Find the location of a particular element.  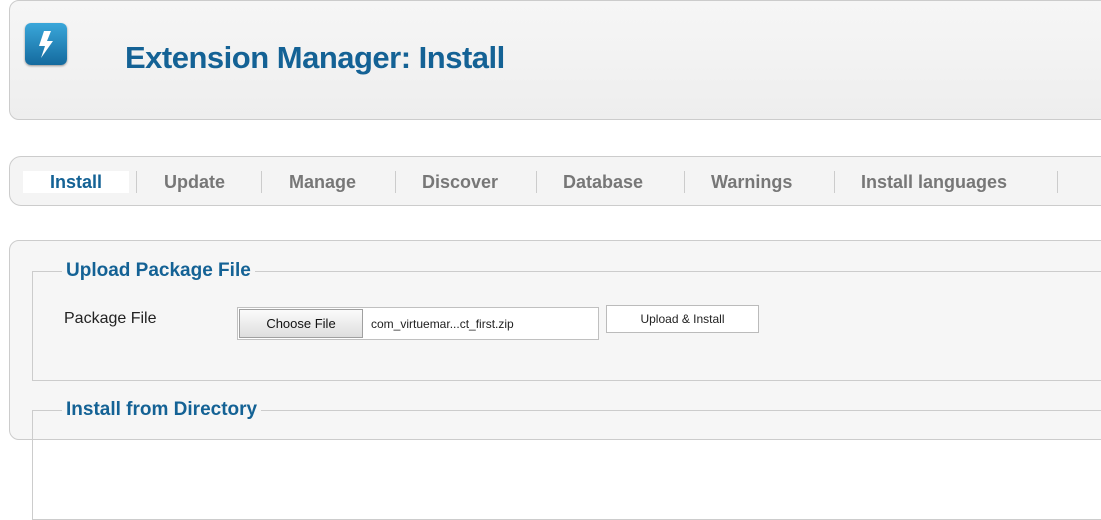

tab-manage: Manage is located at coordinates (322, 182).